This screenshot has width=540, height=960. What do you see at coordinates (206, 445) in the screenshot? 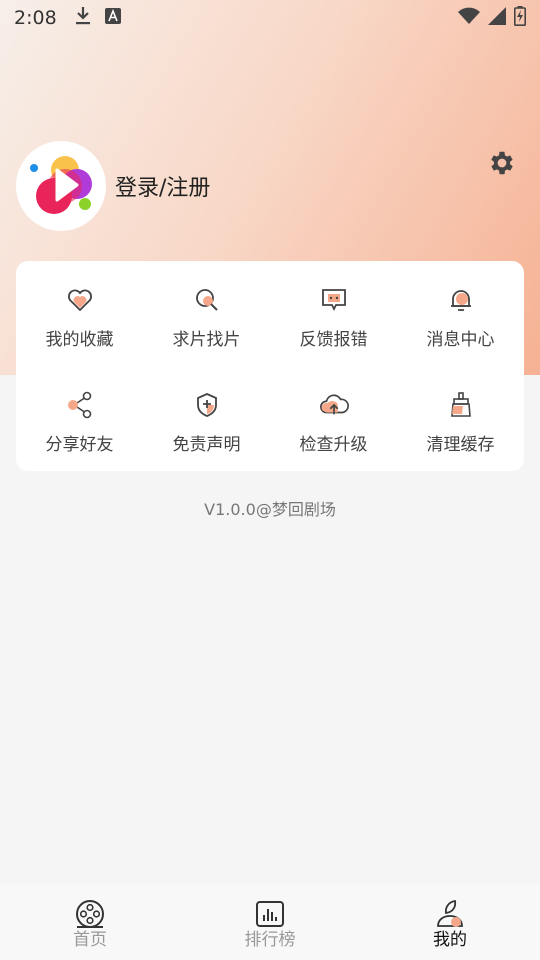
I see `menu-item-label: 免责声明` at bounding box center [206, 445].